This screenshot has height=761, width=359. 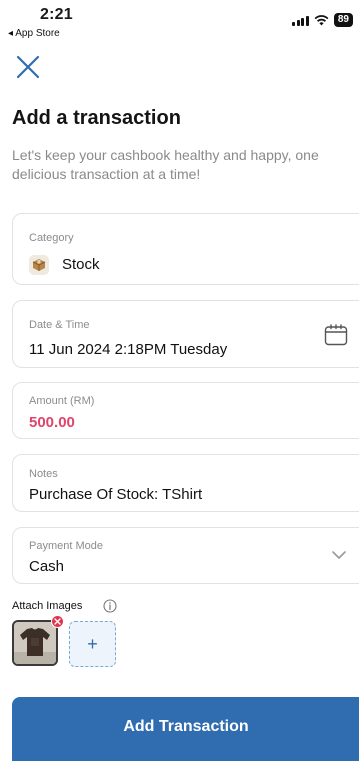 What do you see at coordinates (96, 118) in the screenshot?
I see `page-title: Add a transaction` at bounding box center [96, 118].